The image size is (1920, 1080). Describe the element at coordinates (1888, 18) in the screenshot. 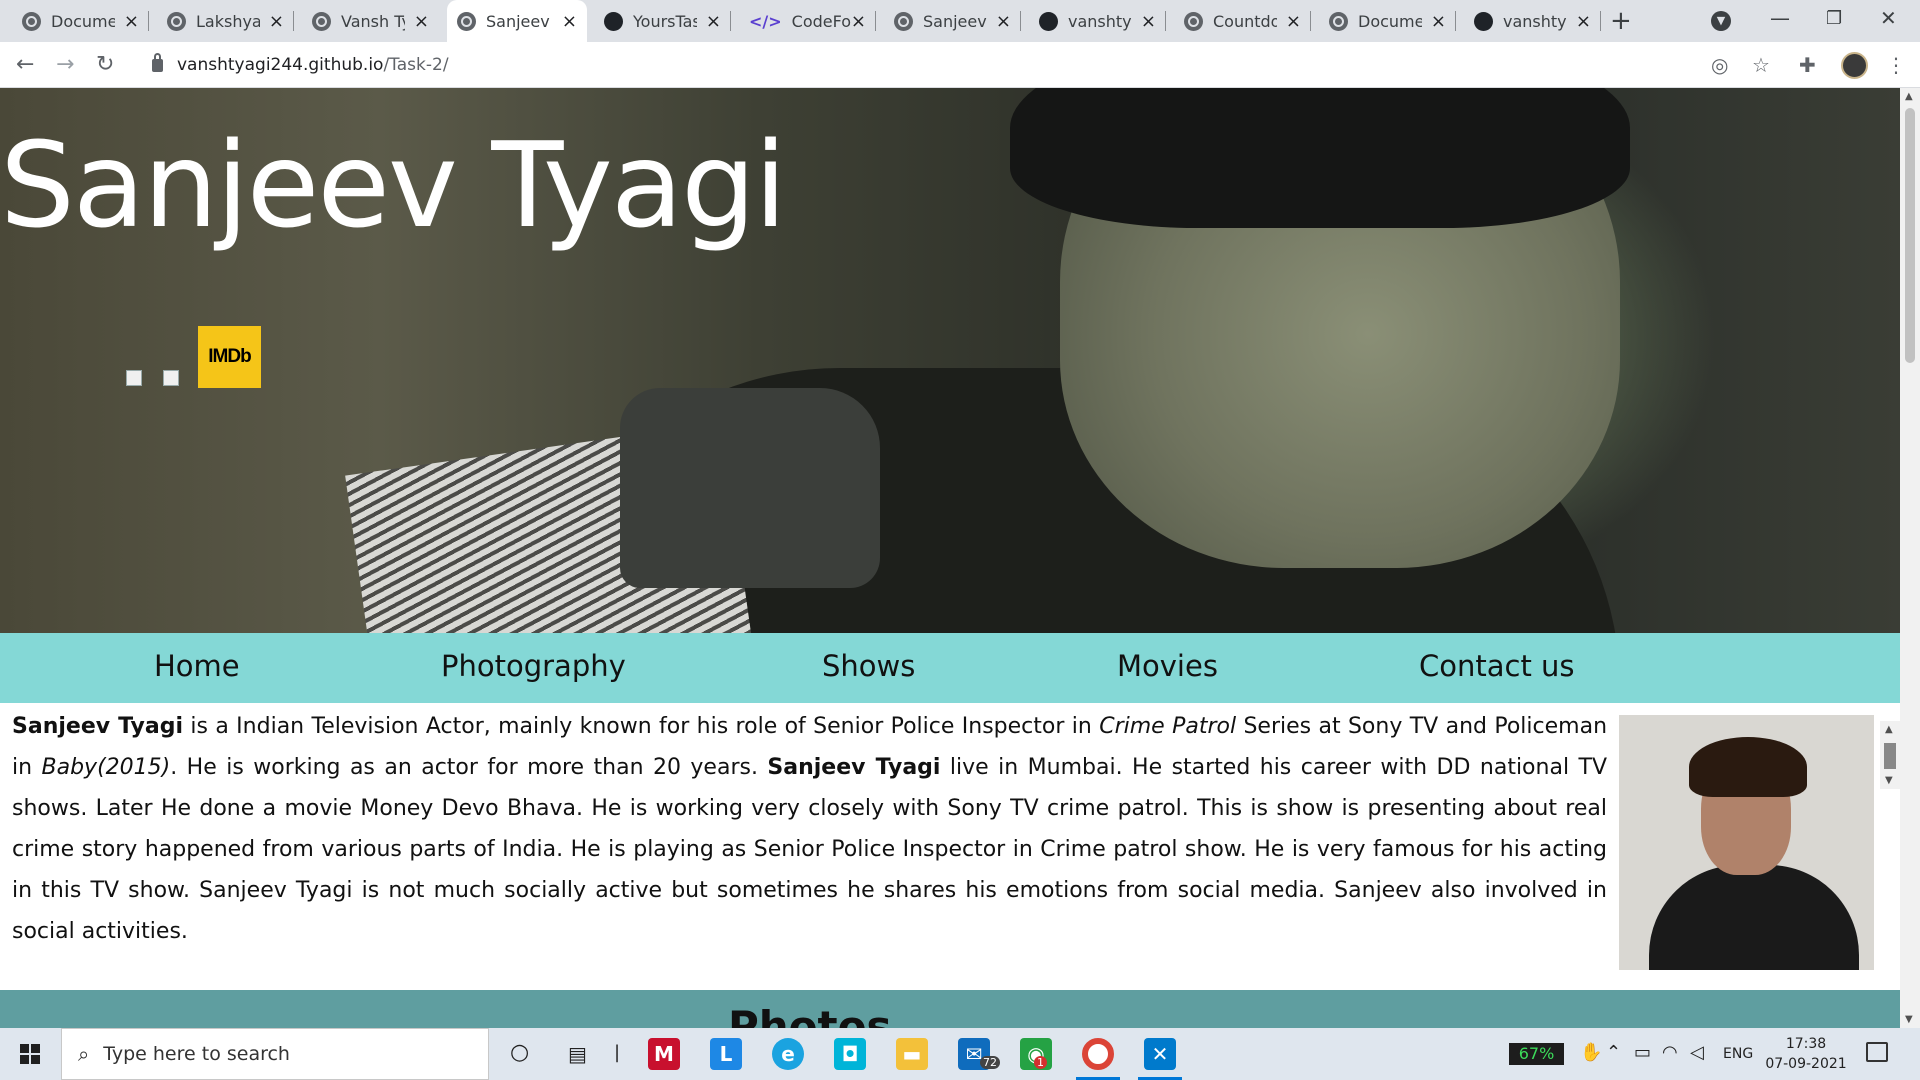

I see `window-close-icon: ✕` at that location.